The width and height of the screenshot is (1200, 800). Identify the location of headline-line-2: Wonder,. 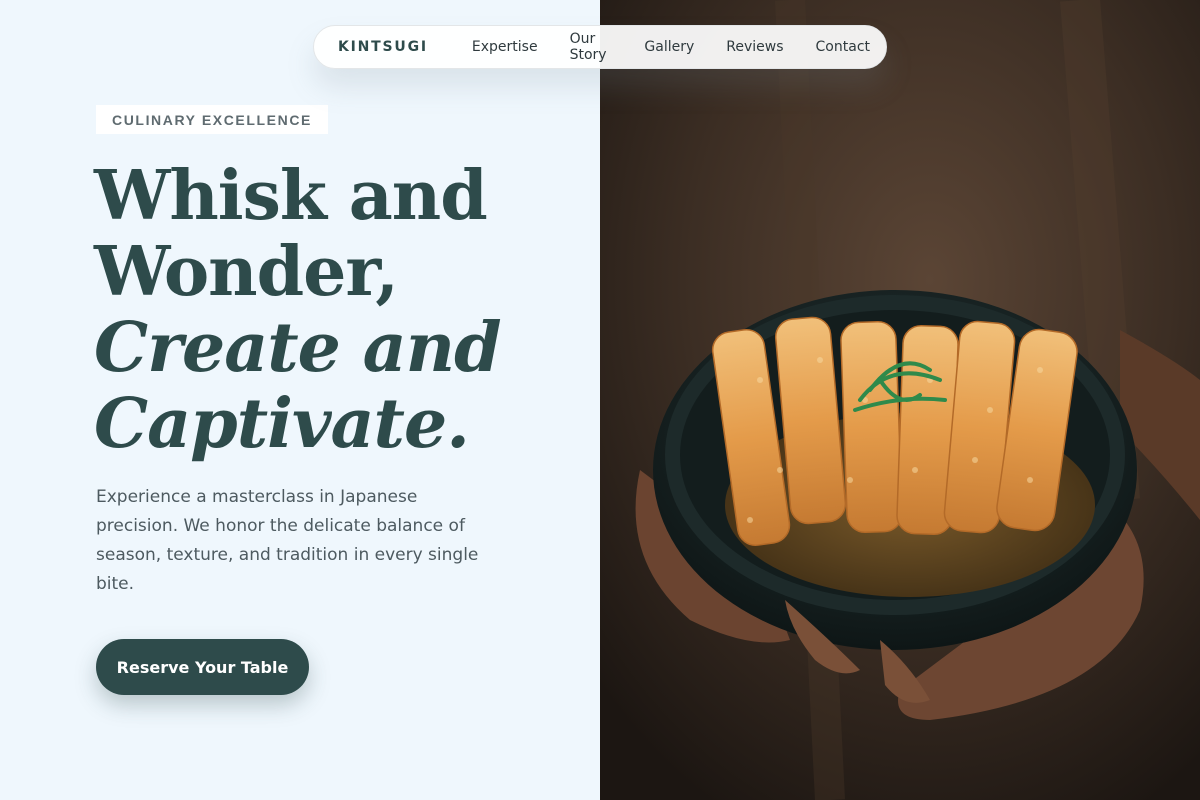
(246, 272).